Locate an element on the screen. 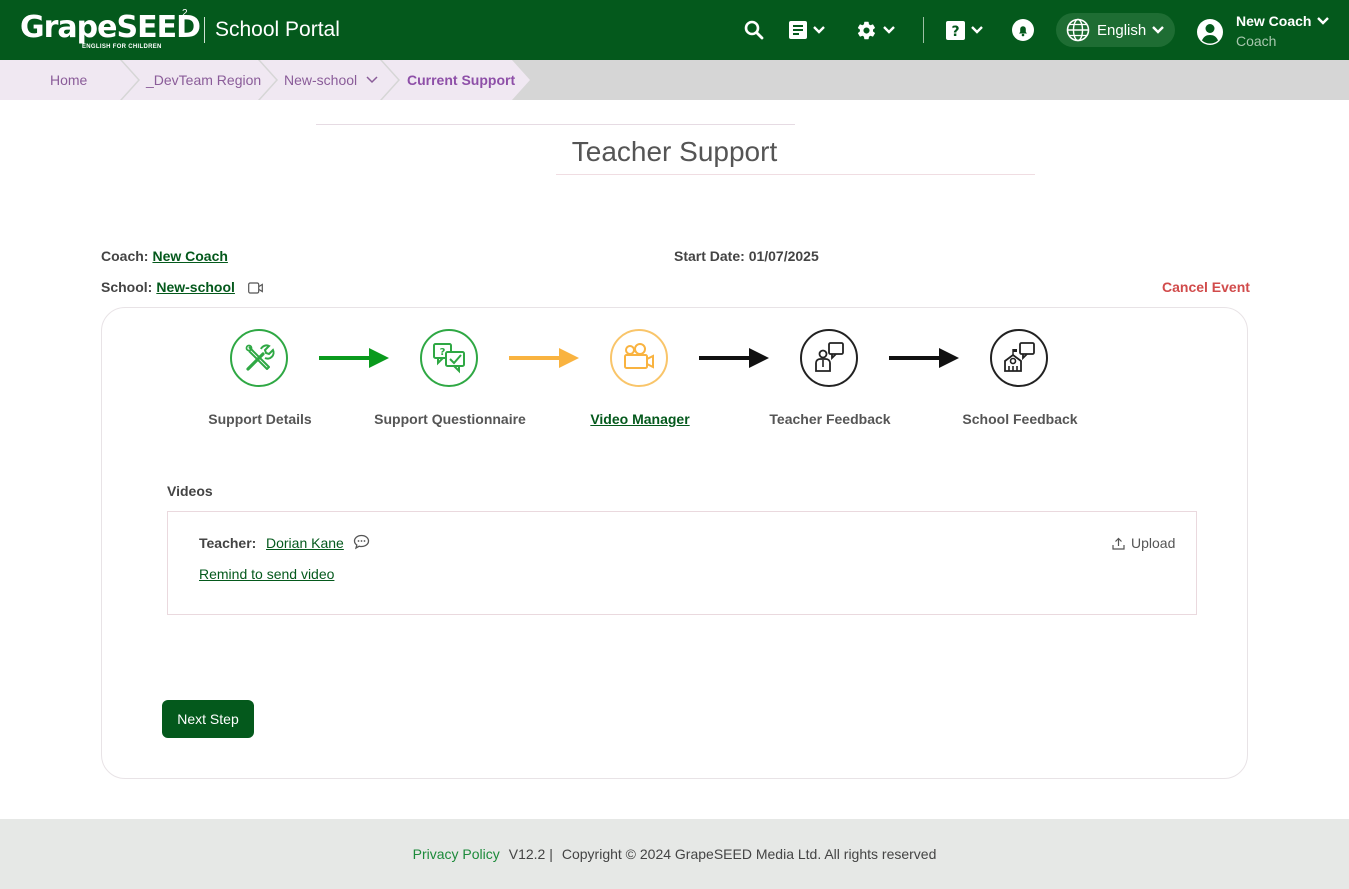 The width and height of the screenshot is (1349, 889). step-support-details is located at coordinates (259, 358).